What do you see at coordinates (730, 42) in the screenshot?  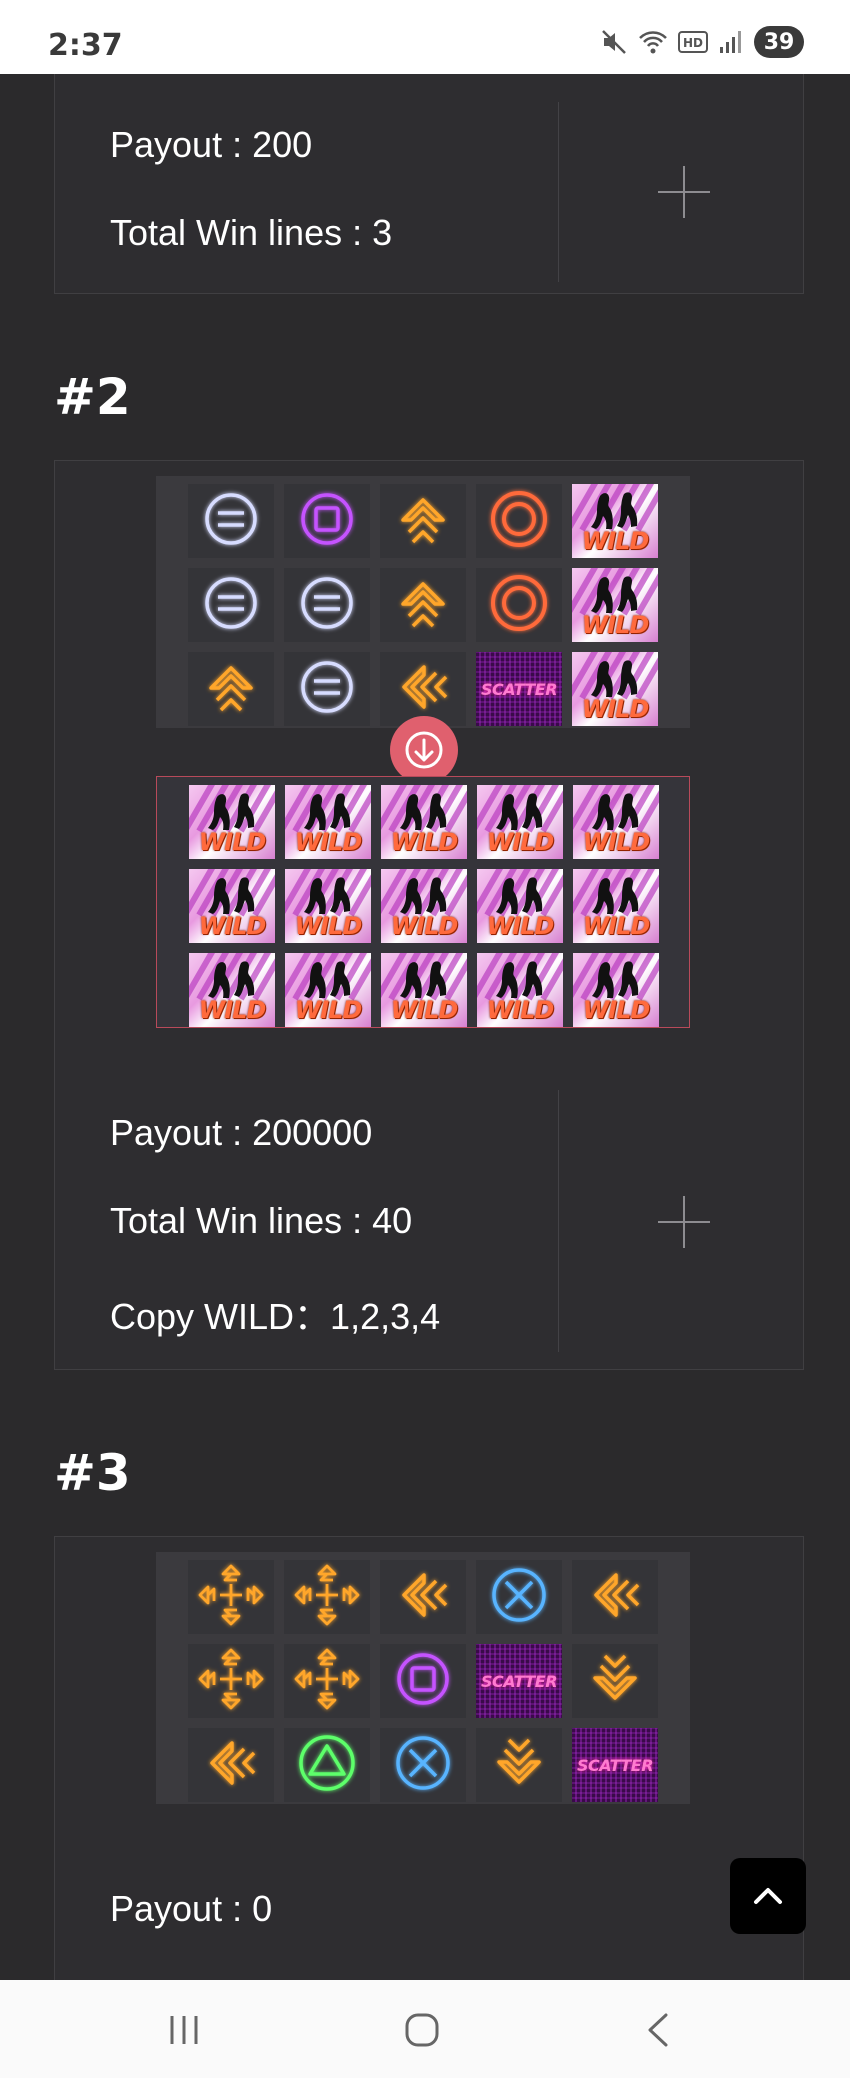 I see `signal-icon` at bounding box center [730, 42].